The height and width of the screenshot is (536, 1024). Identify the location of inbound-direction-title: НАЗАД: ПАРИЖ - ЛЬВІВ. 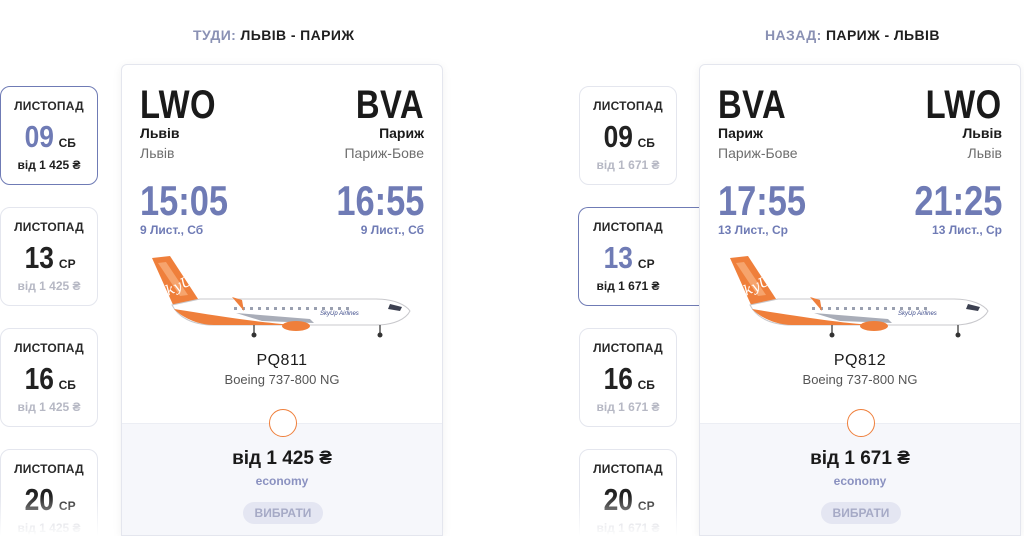
(852, 35).